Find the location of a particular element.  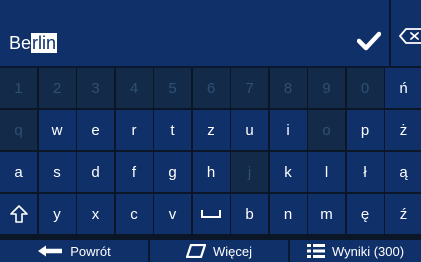

key: ź is located at coordinates (403, 214).